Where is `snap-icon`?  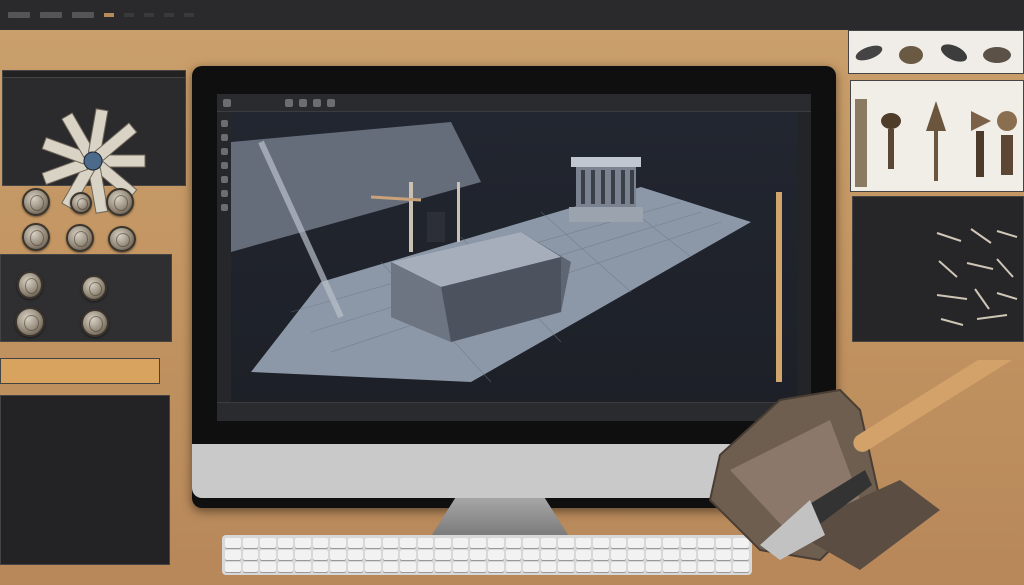 snap-icon is located at coordinates (331, 102).